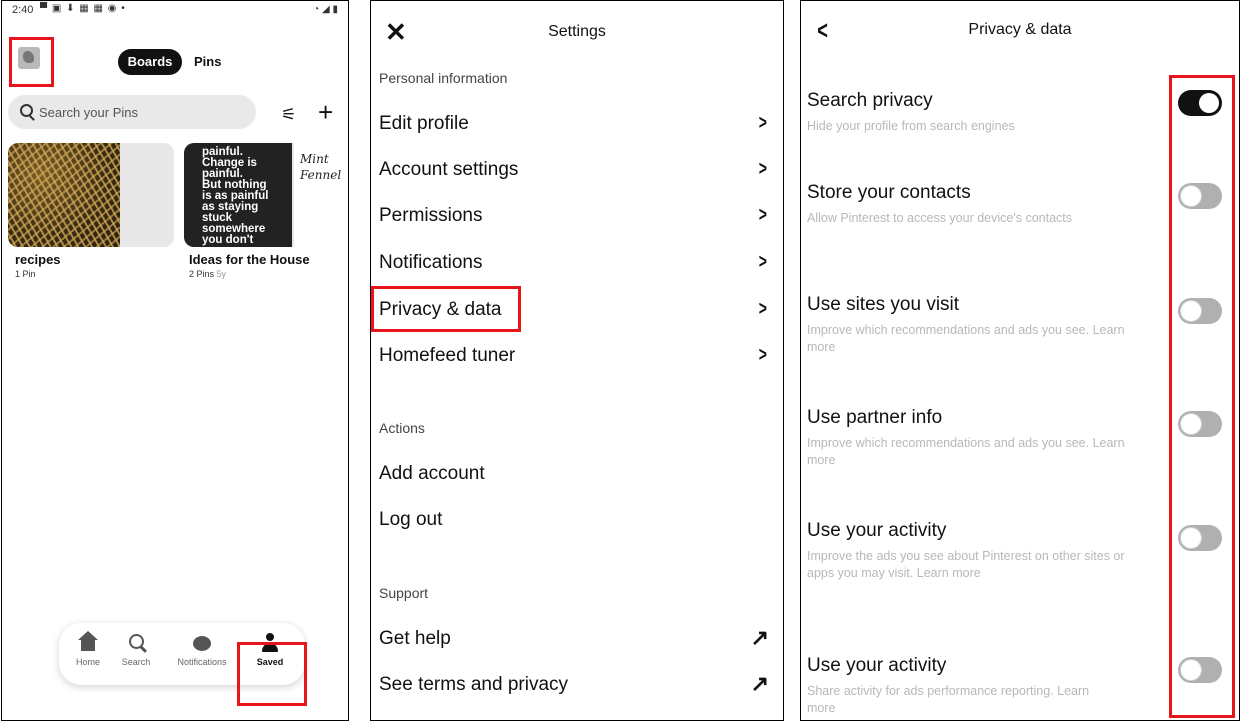  What do you see at coordinates (431, 262) in the screenshot?
I see `settings-item-label: Notifications` at bounding box center [431, 262].